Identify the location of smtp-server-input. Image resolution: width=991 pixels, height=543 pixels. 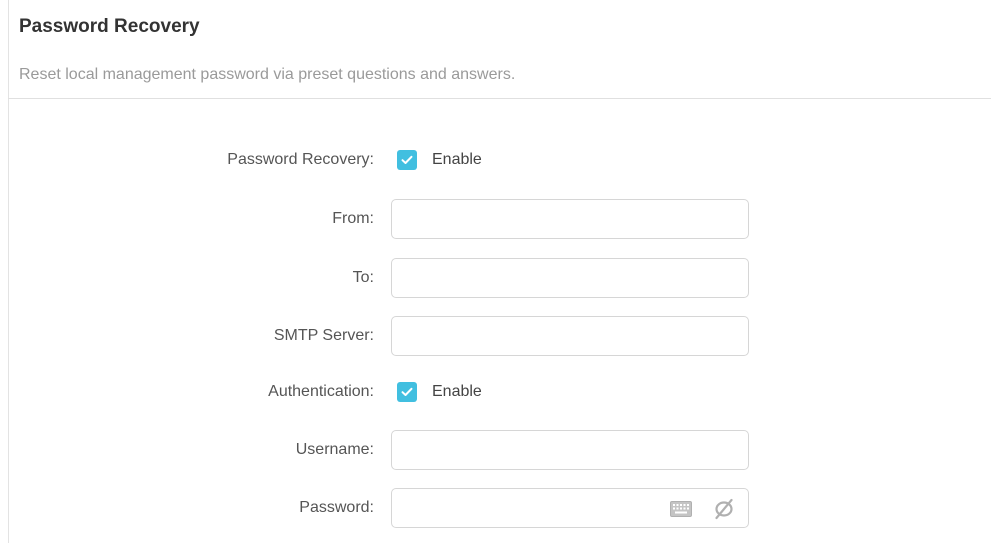
(534, 335).